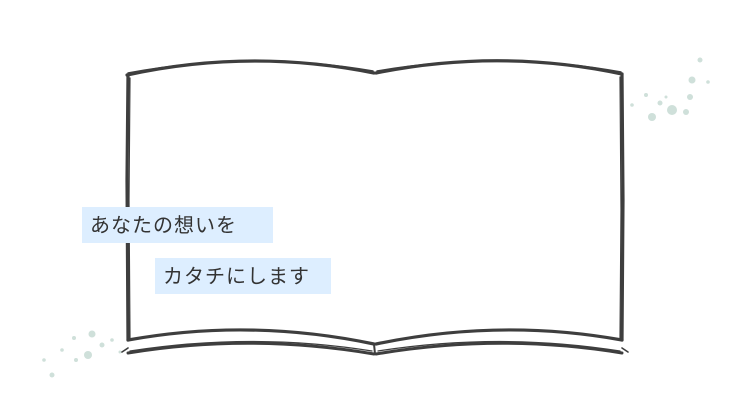  Describe the element at coordinates (670, 89) in the screenshot. I see `sparkle-dots-top-right-icon` at that location.